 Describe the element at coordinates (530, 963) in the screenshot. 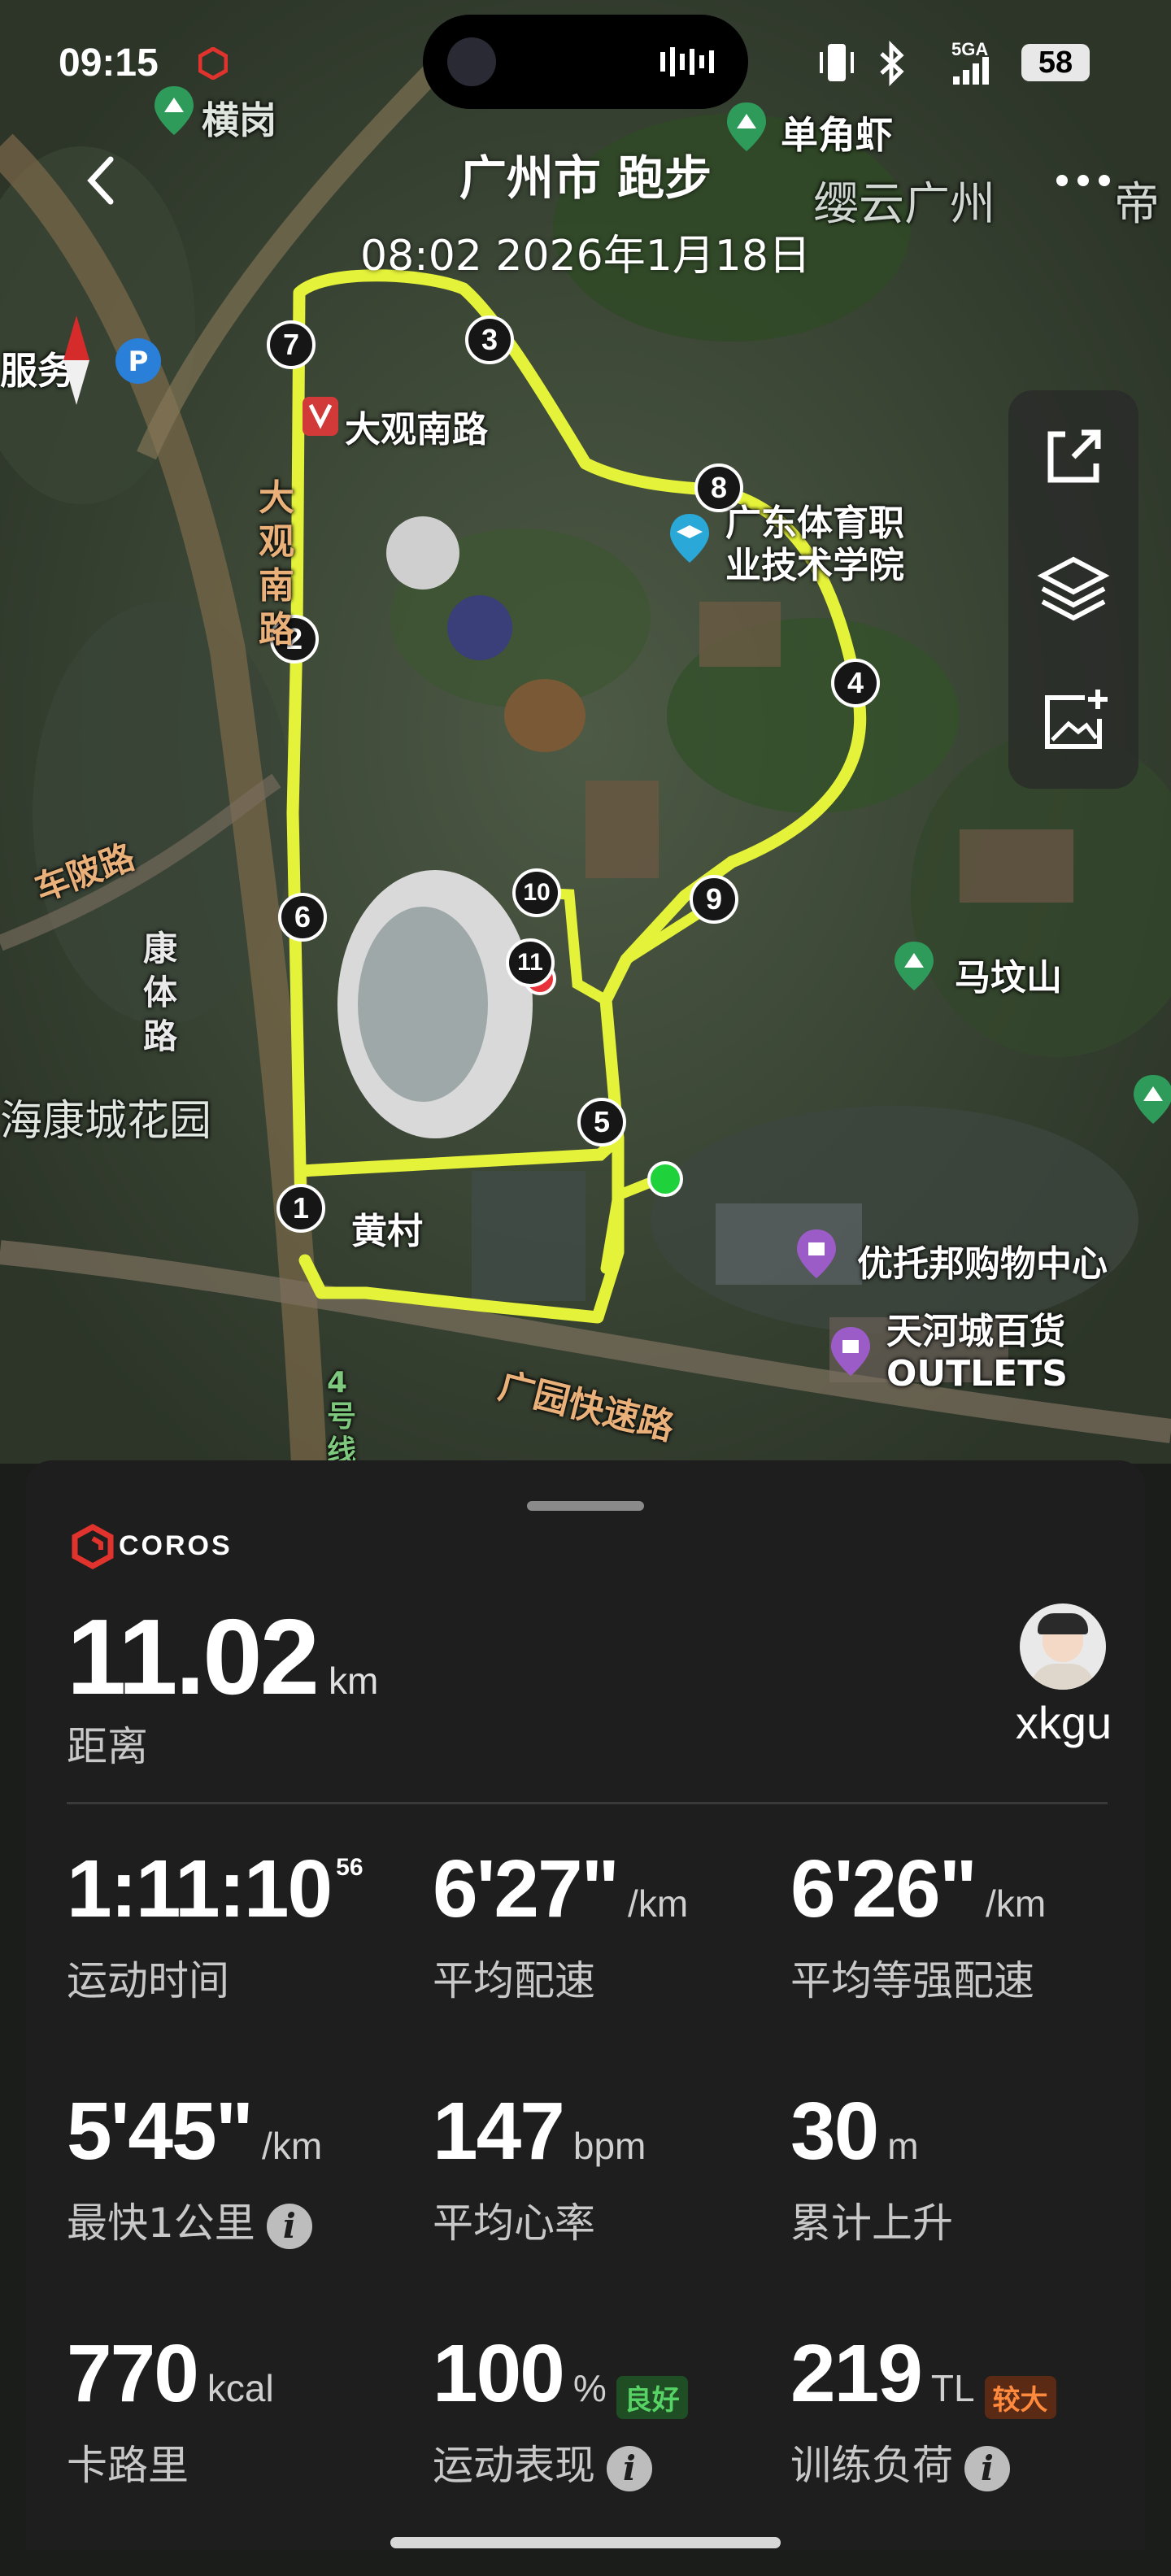

I see `route-km-marker: 11` at that location.